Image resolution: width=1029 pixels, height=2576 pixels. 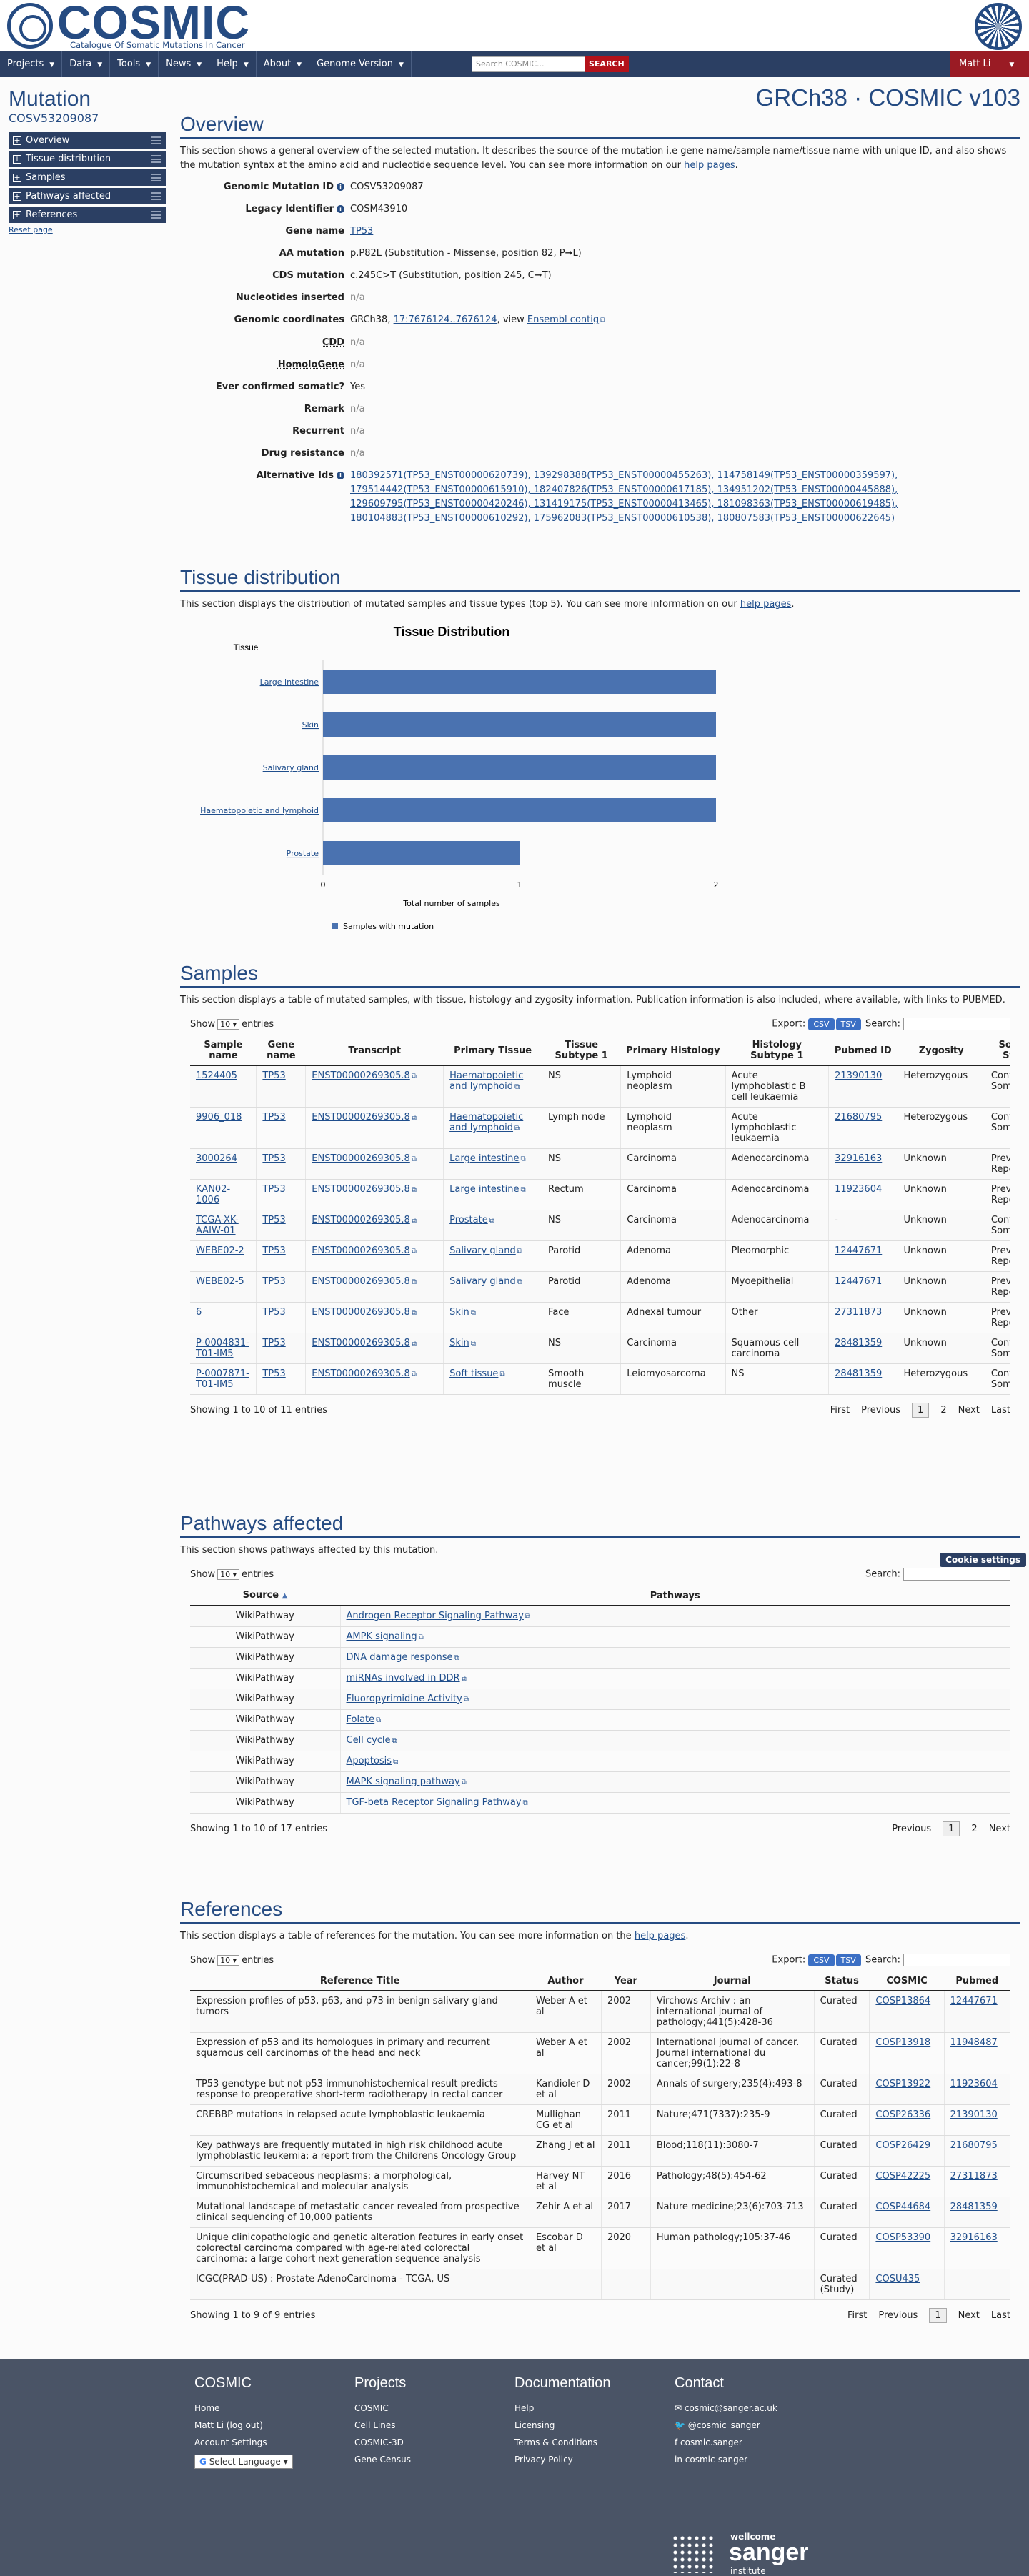 I want to click on table-cell: TCGA-XK-AAIW-01, so click(x=223, y=1225).